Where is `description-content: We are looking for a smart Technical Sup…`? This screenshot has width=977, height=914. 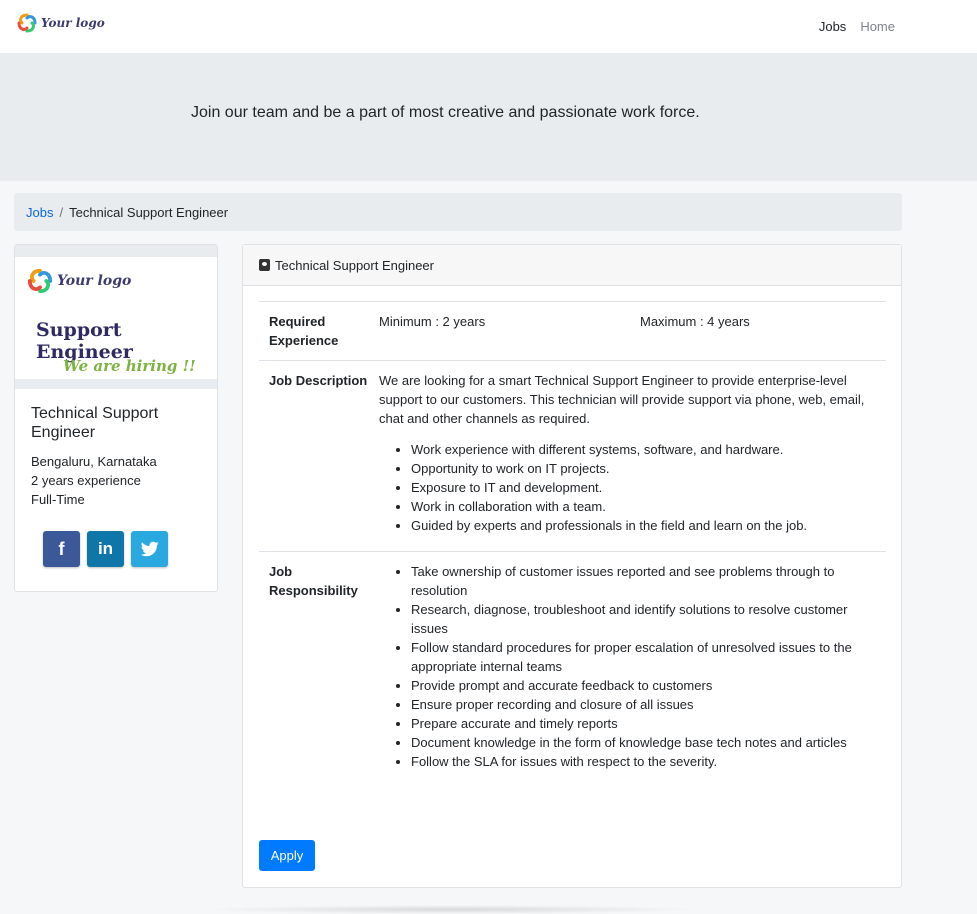 description-content: We are looking for a smart Technical Sup… is located at coordinates (632, 453).